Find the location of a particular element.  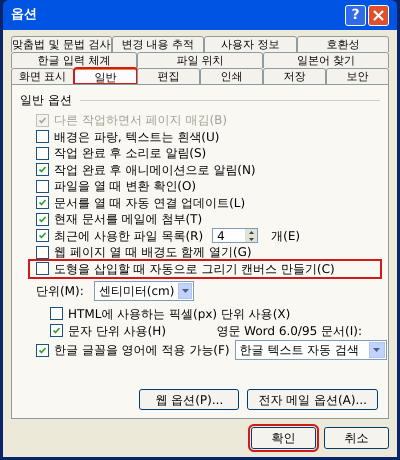

tab: 변경 내용 추적 is located at coordinates (158, 44).